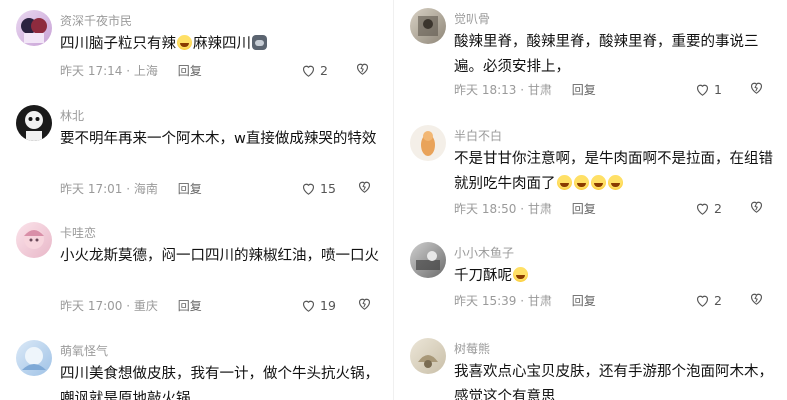  I want to click on comment-username: 资深千夜市民, so click(96, 20).